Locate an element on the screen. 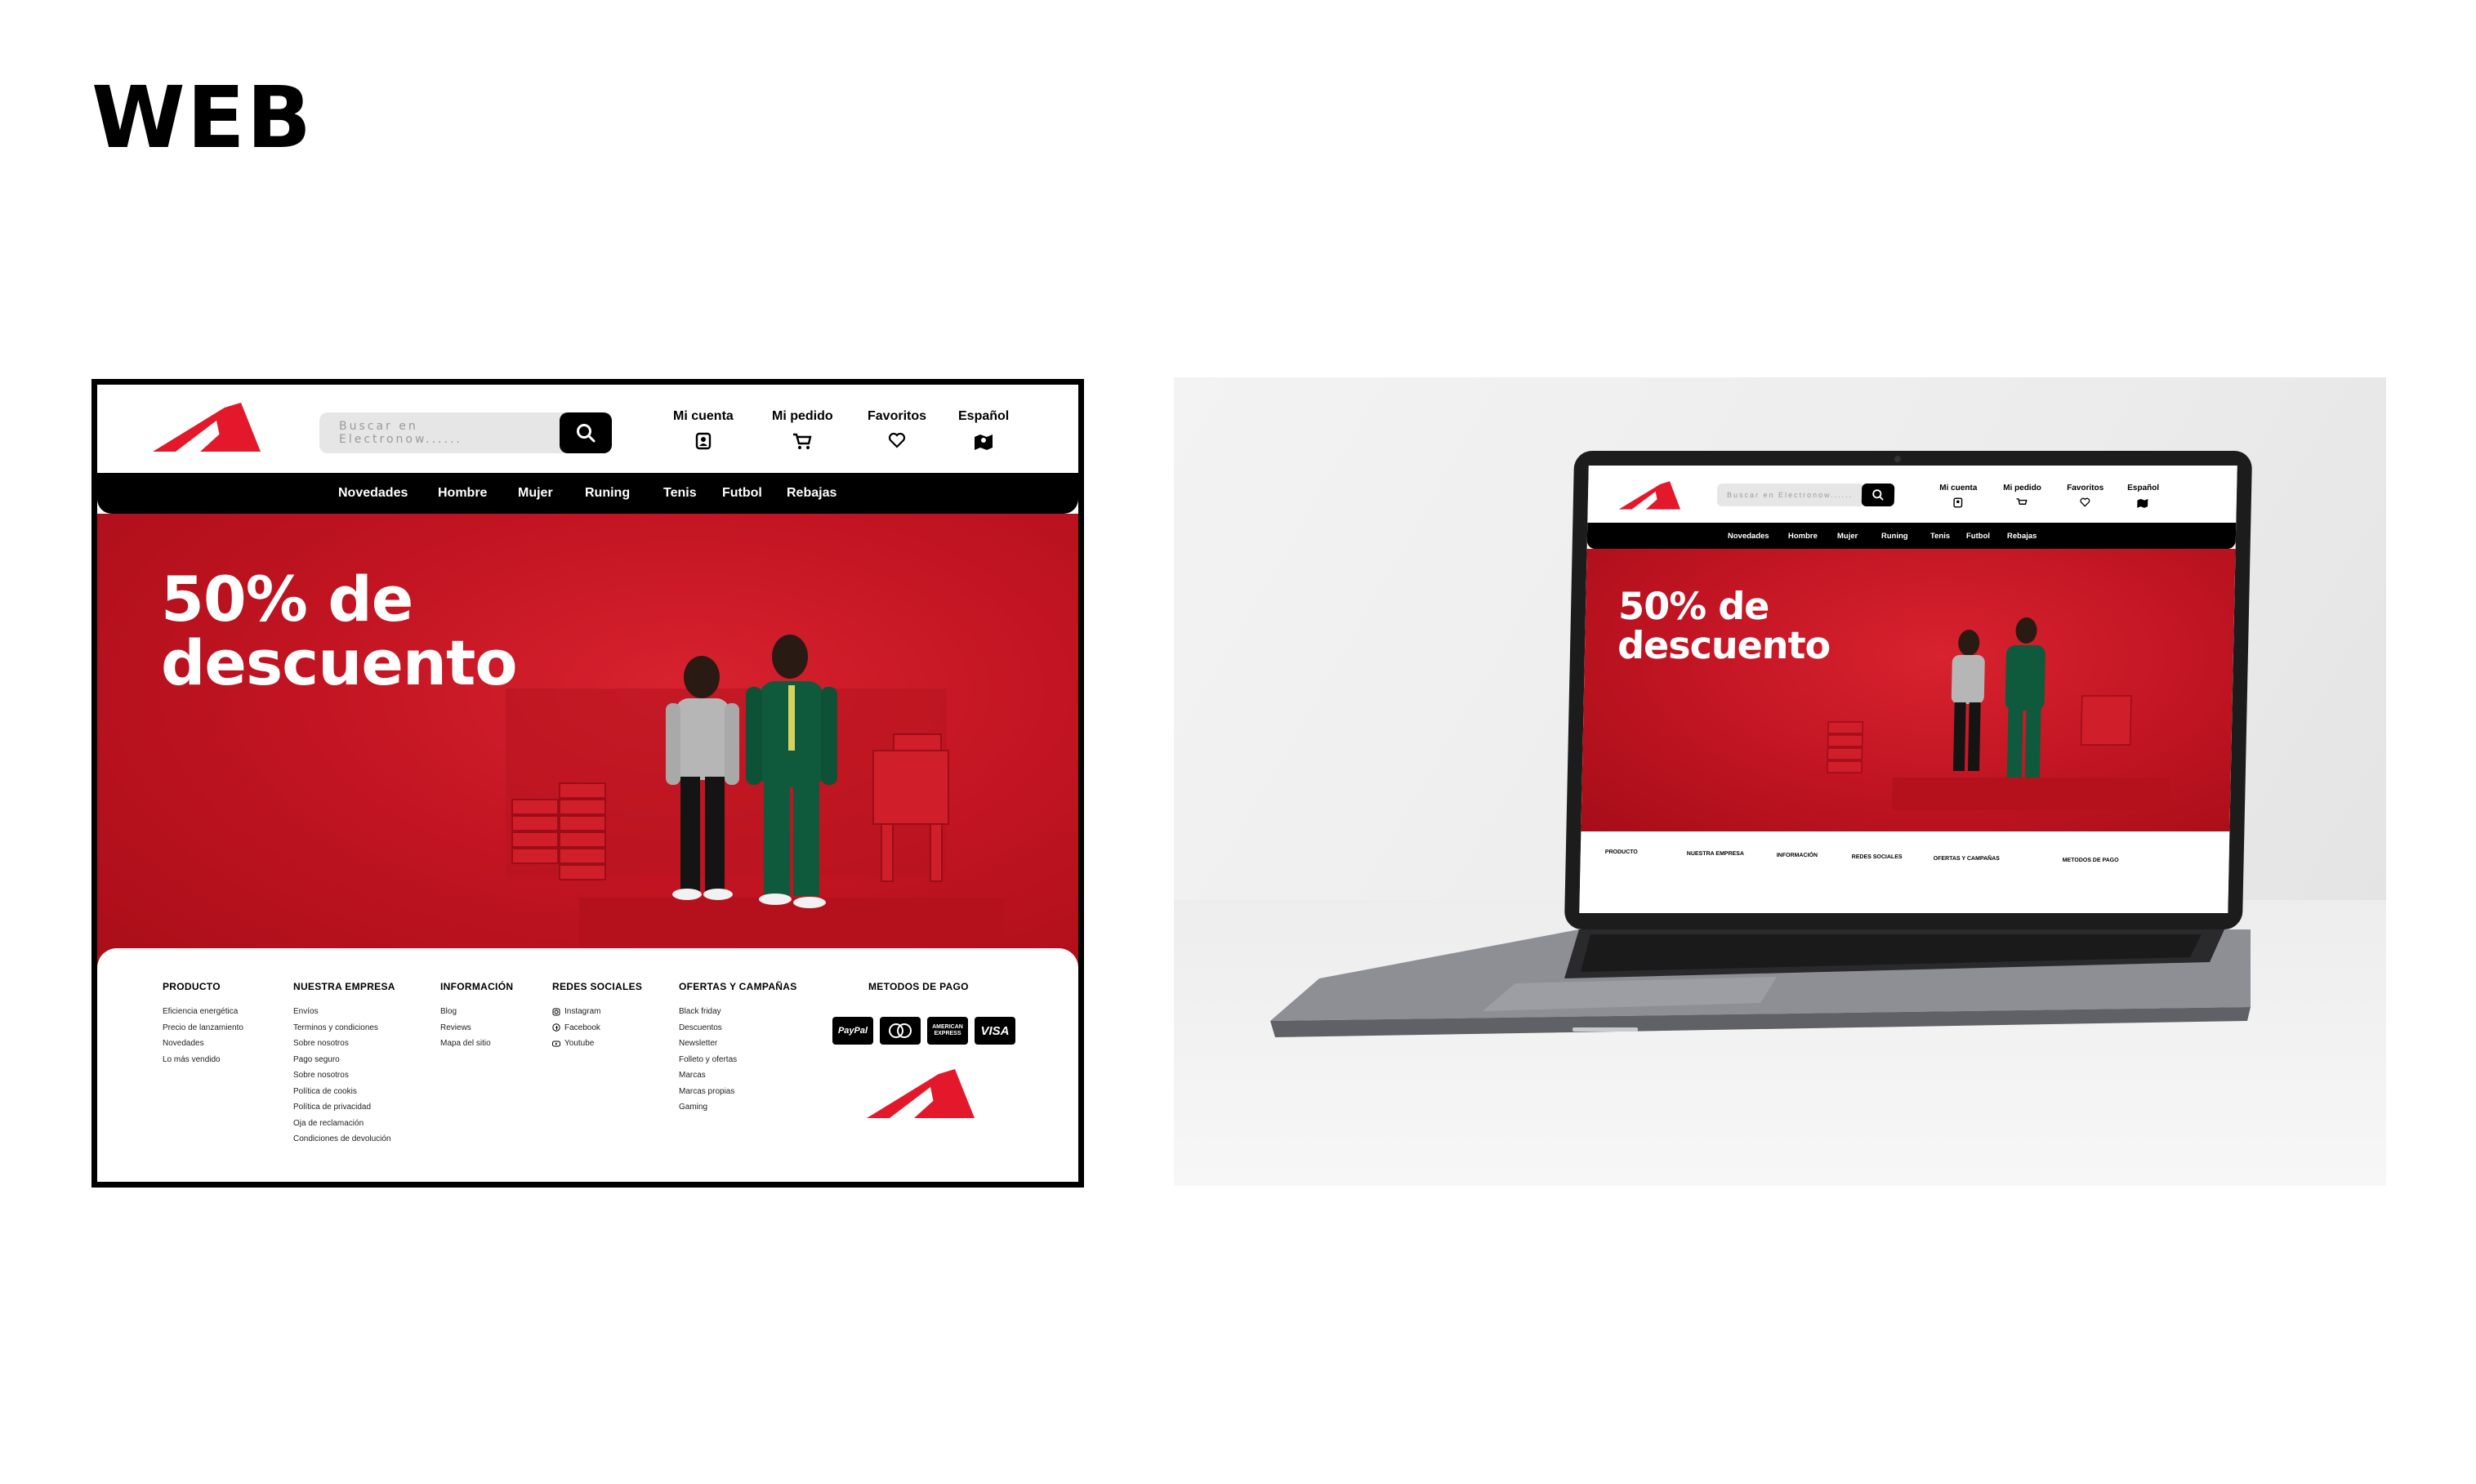 The image size is (2476, 1484). search-icon is located at coordinates (587, 434).